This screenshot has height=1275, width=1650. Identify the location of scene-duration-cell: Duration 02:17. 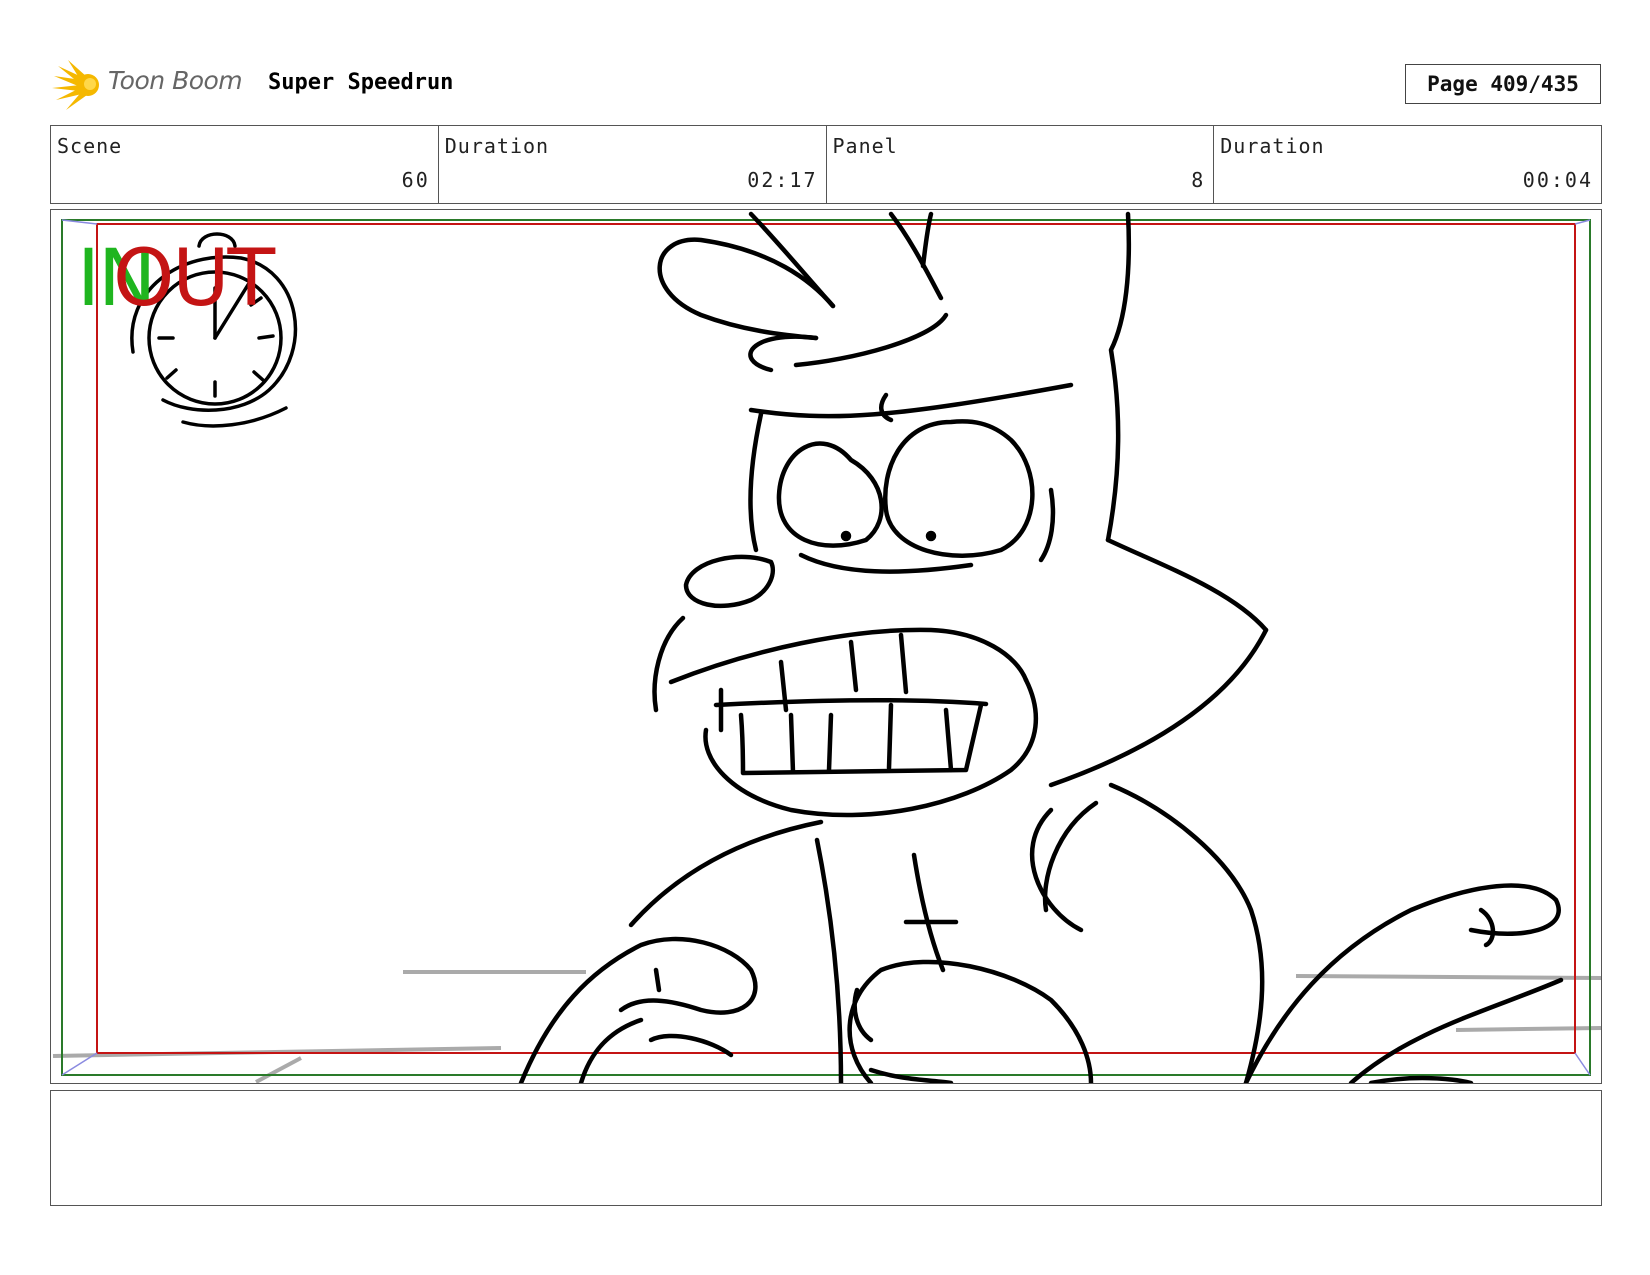
(633, 164).